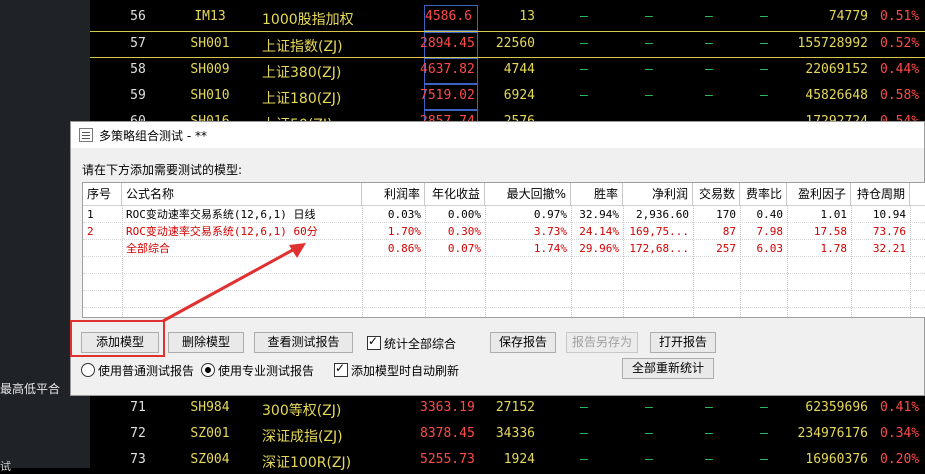 The image size is (925, 474). What do you see at coordinates (447, 69) in the screenshot?
I see `quote-cell-price: 4637.82` at bounding box center [447, 69].